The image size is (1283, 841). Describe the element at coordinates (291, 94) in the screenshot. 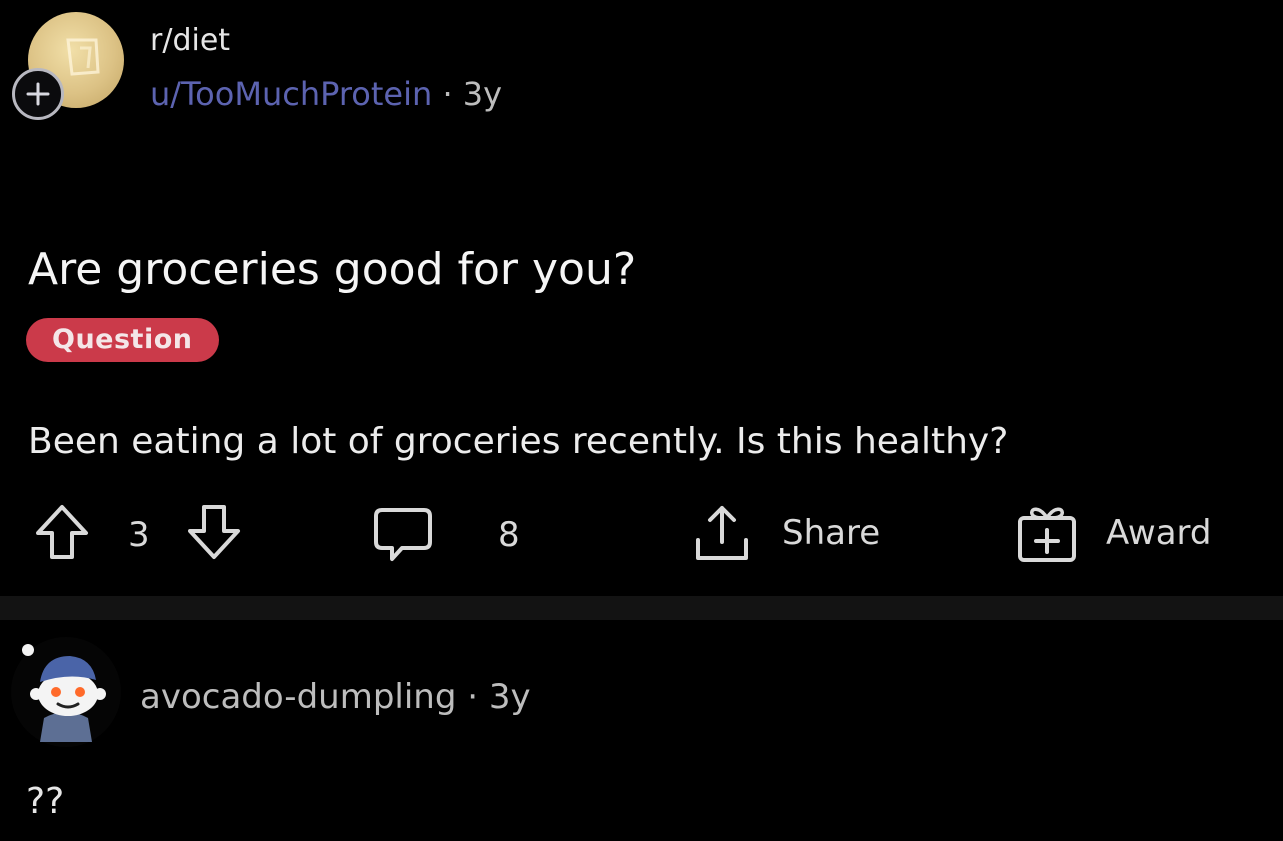

I see `post-author: u/TooMuchProtein` at that location.